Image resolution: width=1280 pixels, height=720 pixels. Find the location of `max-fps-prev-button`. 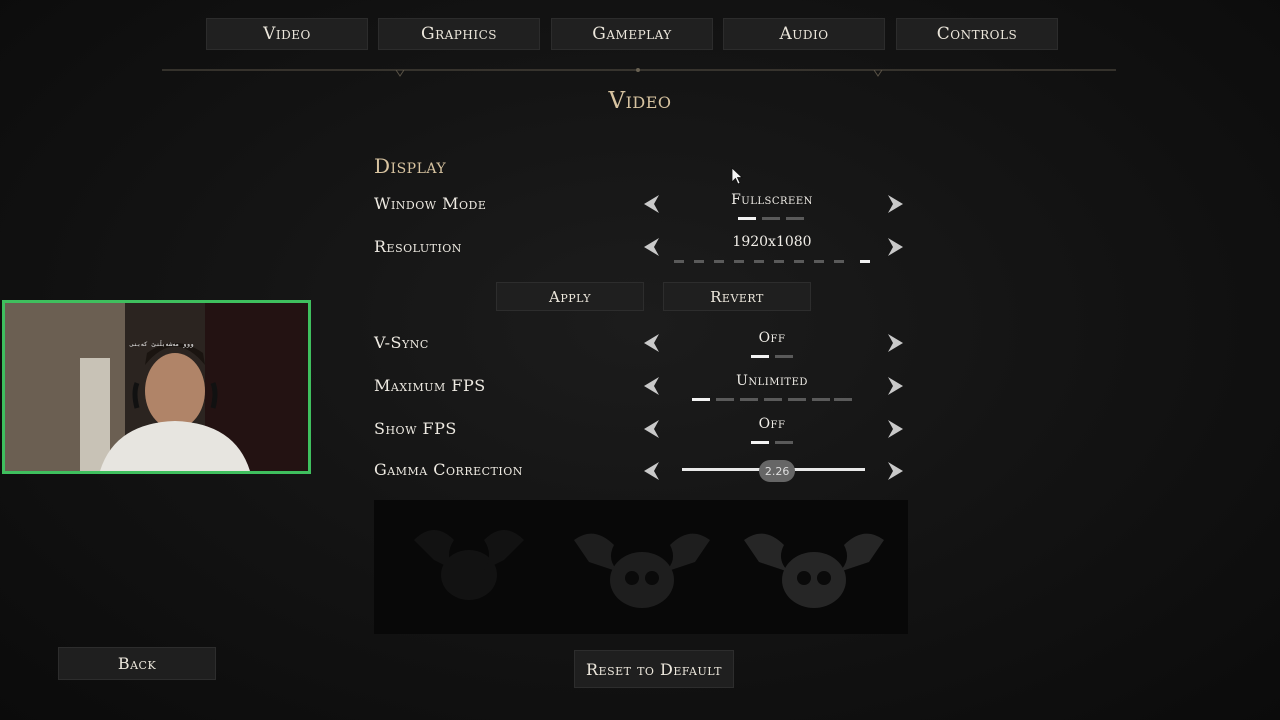

max-fps-prev-button is located at coordinates (651, 386).